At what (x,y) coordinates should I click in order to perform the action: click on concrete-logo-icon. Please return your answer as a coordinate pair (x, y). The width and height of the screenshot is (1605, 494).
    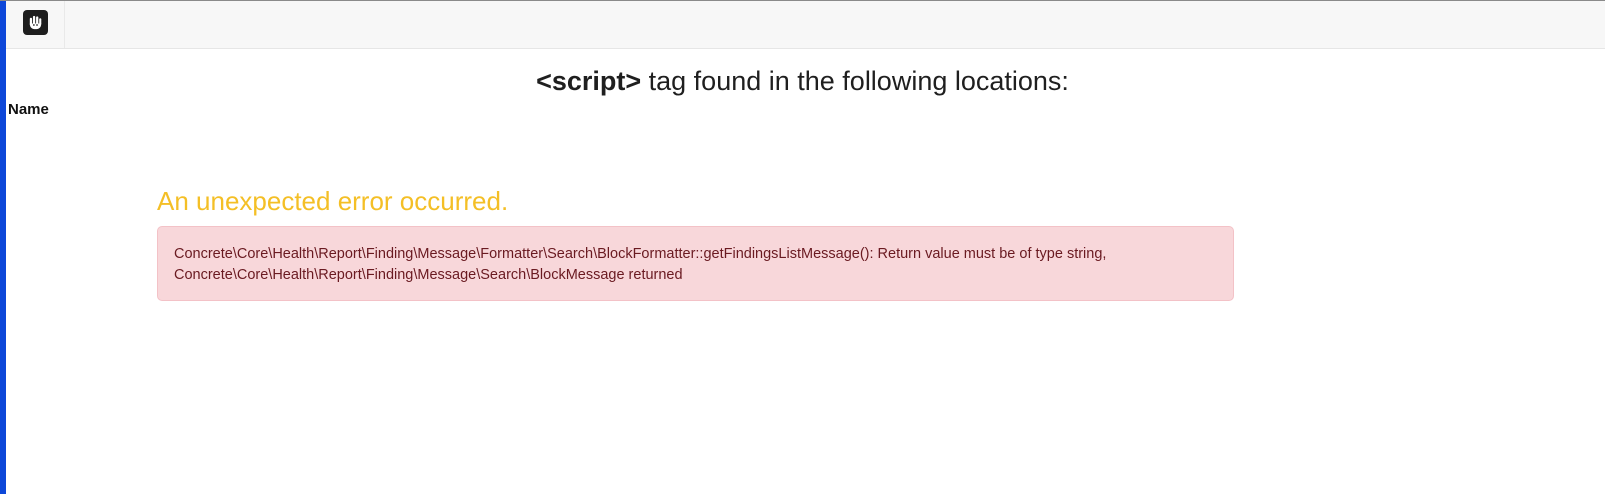
    Looking at the image, I should click on (35, 22).